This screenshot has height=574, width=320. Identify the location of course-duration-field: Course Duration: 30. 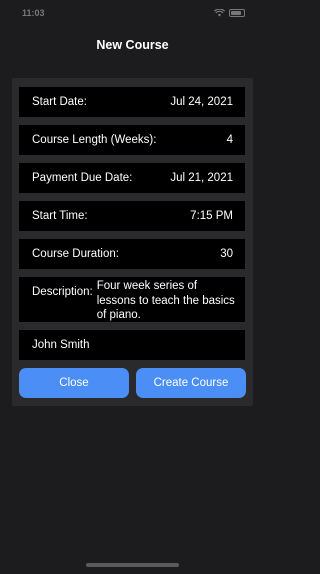
(132, 254).